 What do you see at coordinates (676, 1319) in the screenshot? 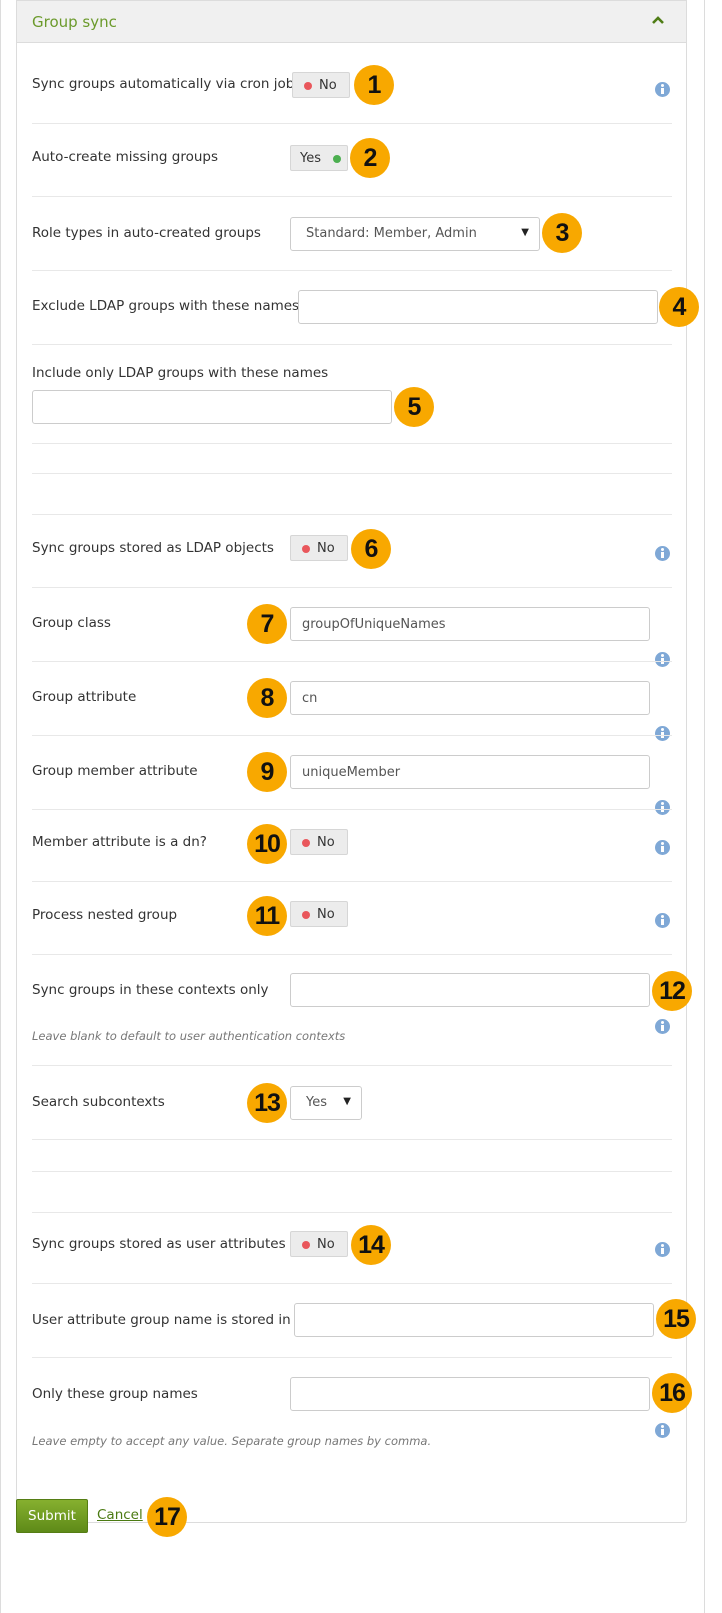
I see `callout-badge: 15` at bounding box center [676, 1319].